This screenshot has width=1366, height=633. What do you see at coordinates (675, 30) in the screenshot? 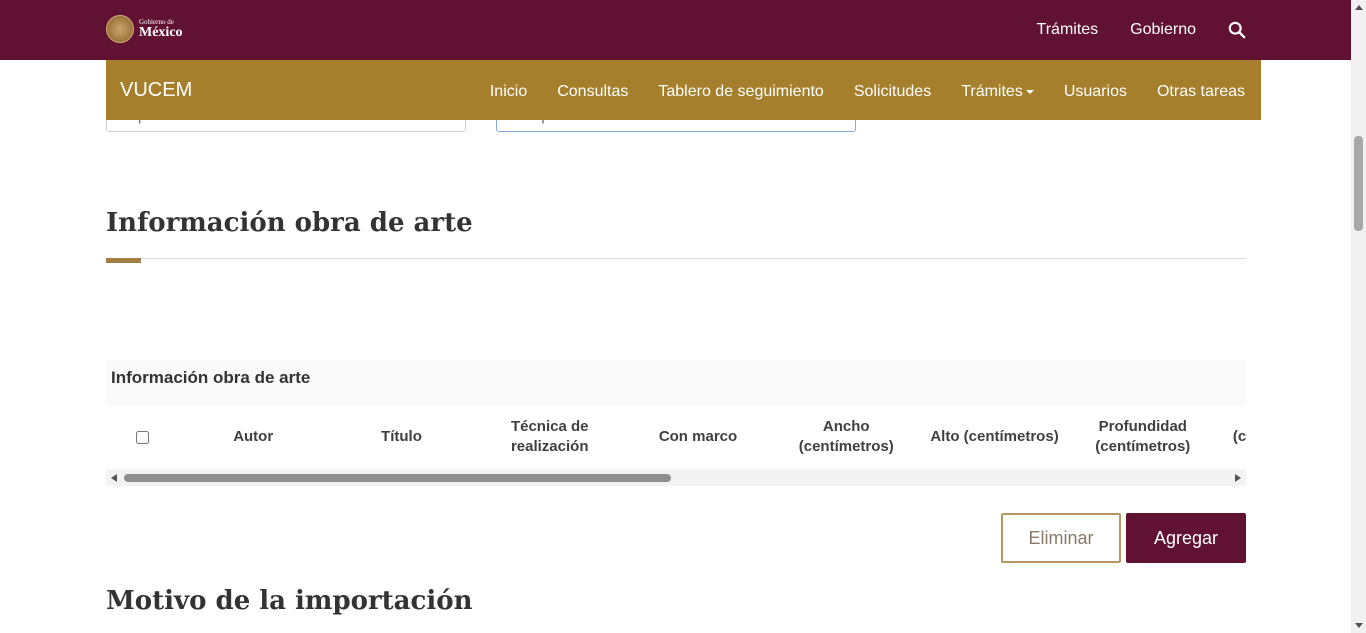
I see `gov-header: Gobierno de México Trámites Gobierno` at bounding box center [675, 30].